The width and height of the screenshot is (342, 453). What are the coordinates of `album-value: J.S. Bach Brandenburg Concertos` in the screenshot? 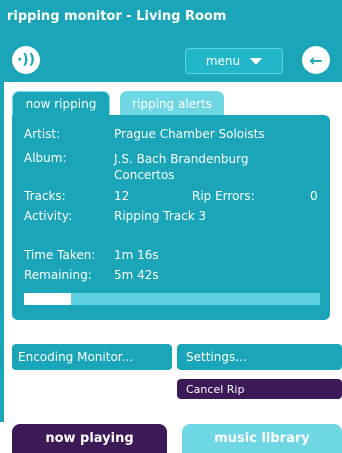 It's located at (181, 167).